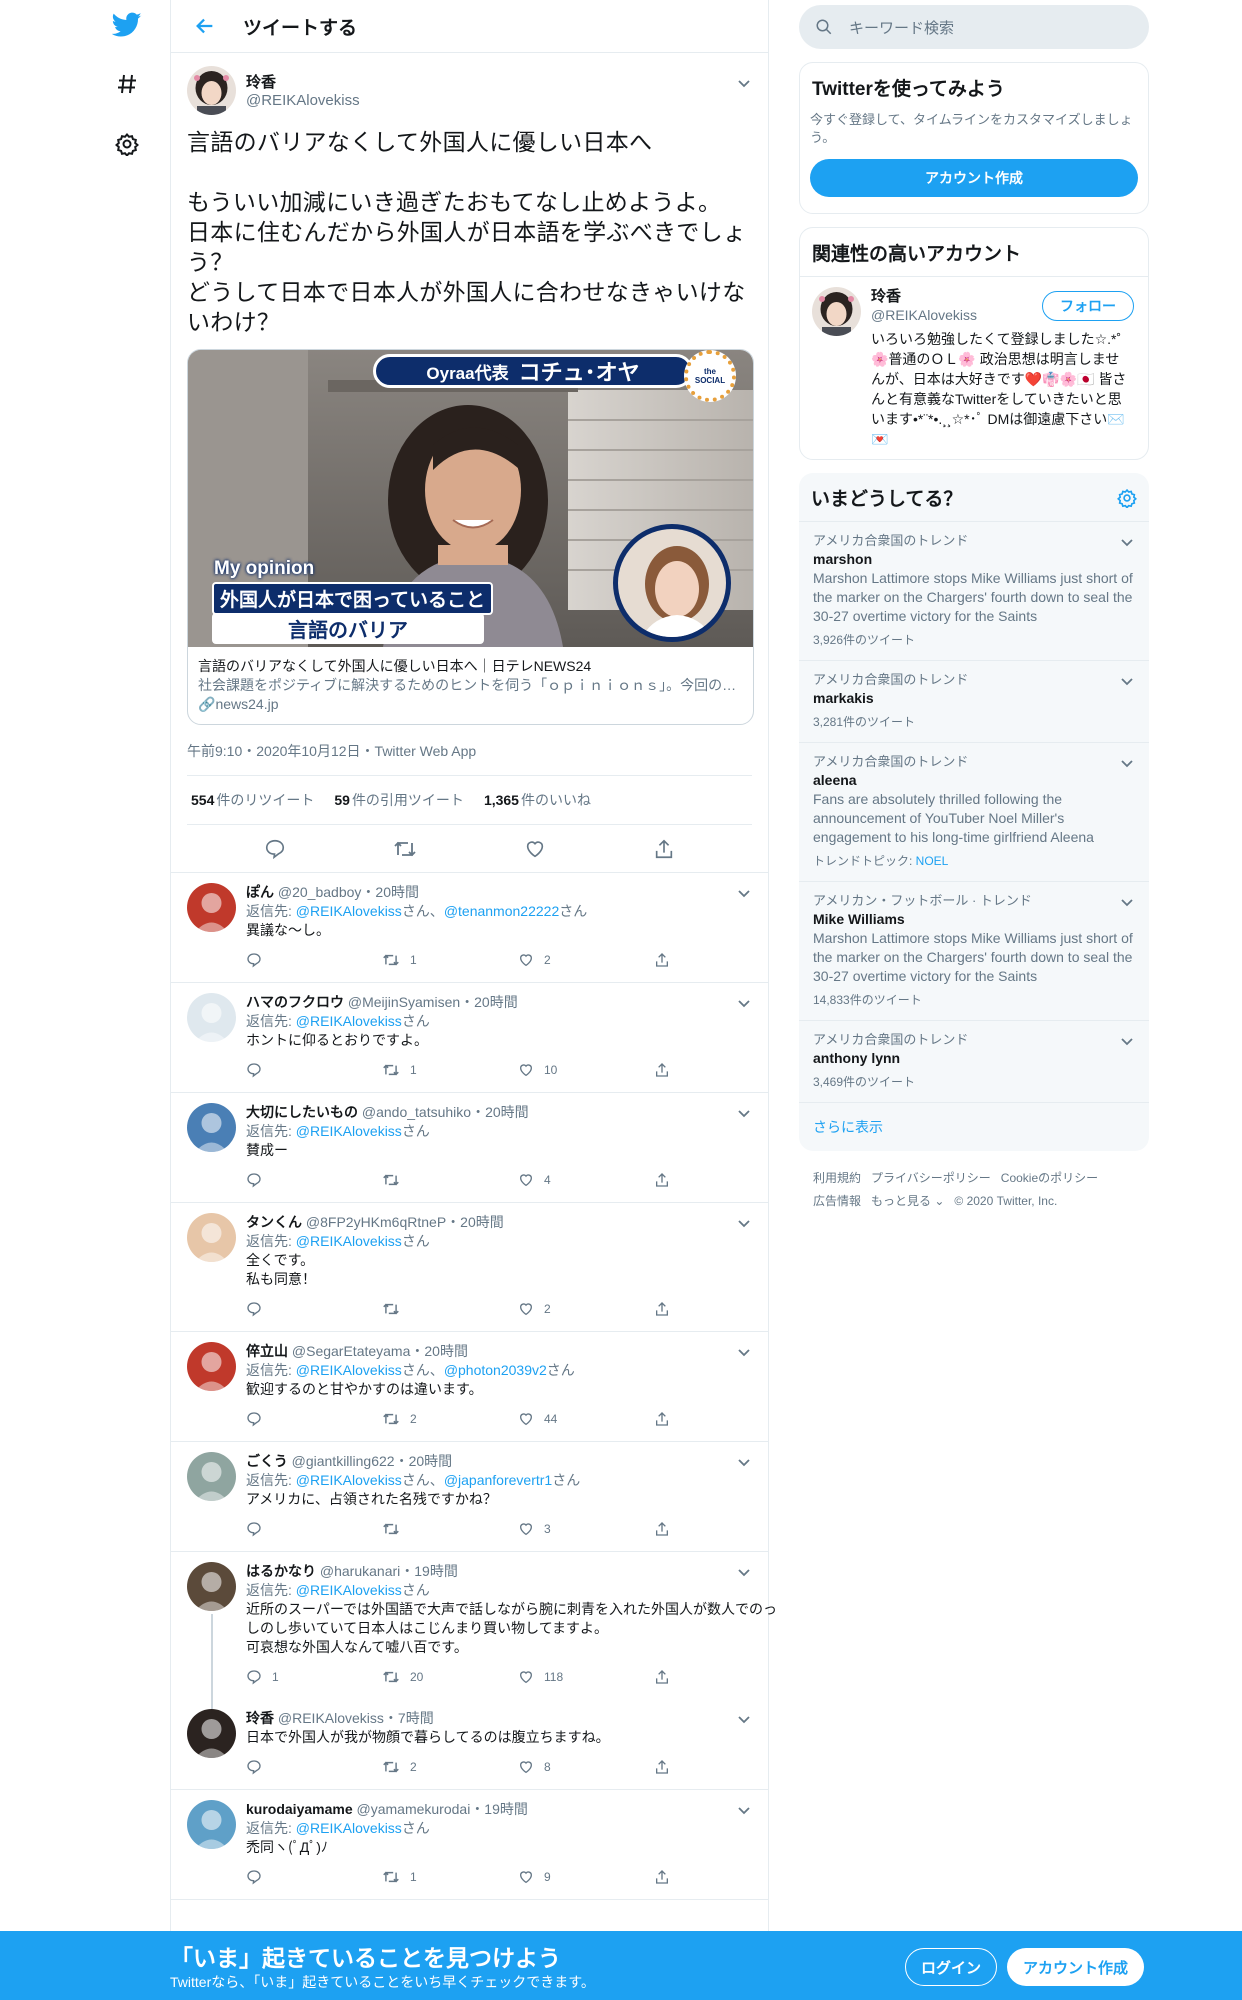  What do you see at coordinates (399, 800) in the screenshot?
I see `quotes-stat: 59 件の引用ツイート` at bounding box center [399, 800].